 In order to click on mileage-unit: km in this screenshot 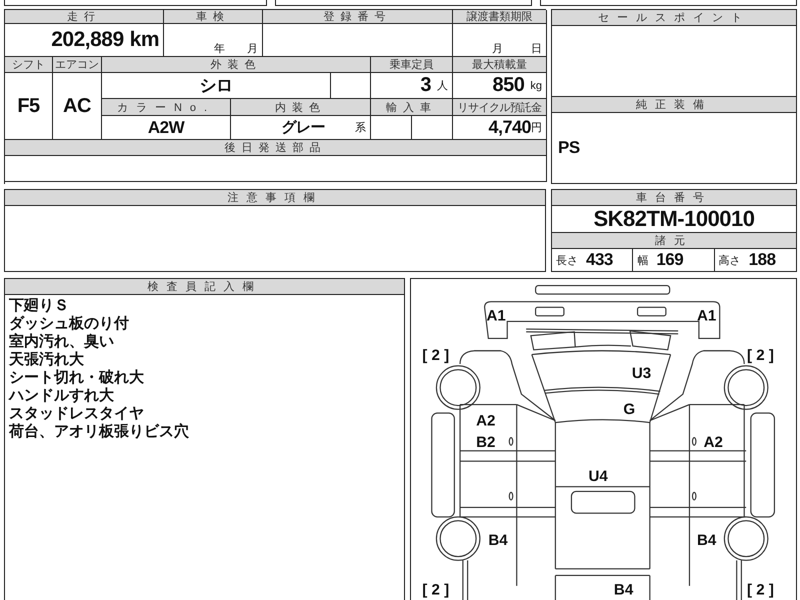, I will do `click(144, 40)`.